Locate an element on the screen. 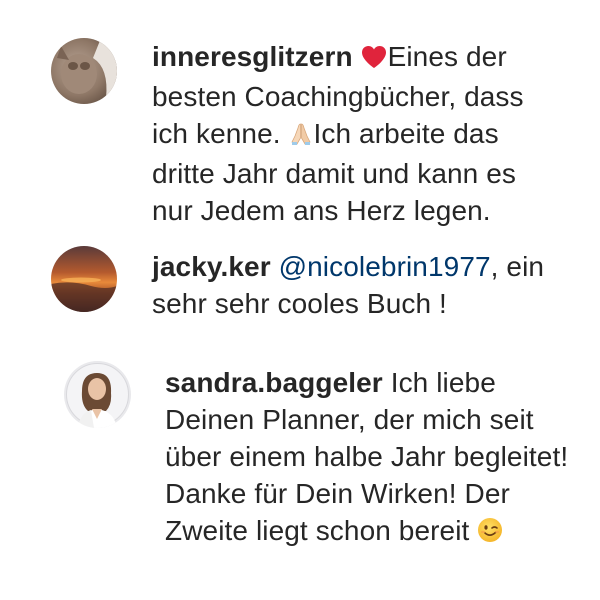 Image resolution: width=600 pixels, height=600 pixels. comment-line: über einem halbe Jahr begleitet! is located at coordinates (367, 456).